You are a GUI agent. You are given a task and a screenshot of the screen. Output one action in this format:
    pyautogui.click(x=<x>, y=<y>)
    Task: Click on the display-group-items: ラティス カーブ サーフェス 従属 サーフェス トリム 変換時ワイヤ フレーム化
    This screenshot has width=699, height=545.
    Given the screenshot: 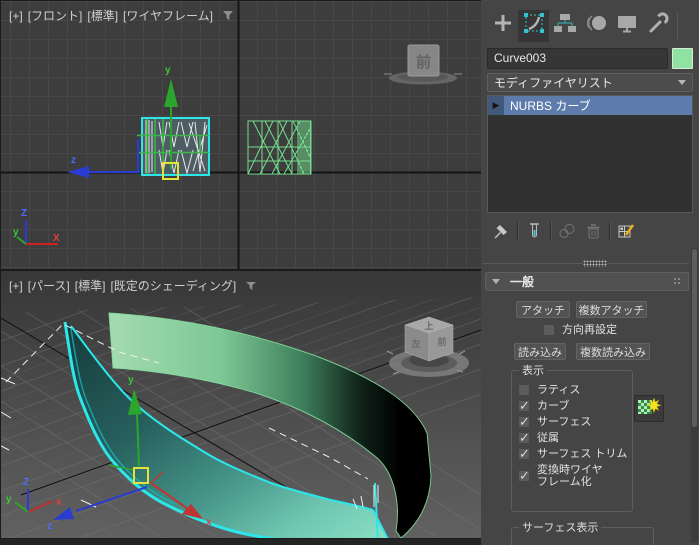 What is the action you would take?
    pyautogui.click(x=574, y=436)
    